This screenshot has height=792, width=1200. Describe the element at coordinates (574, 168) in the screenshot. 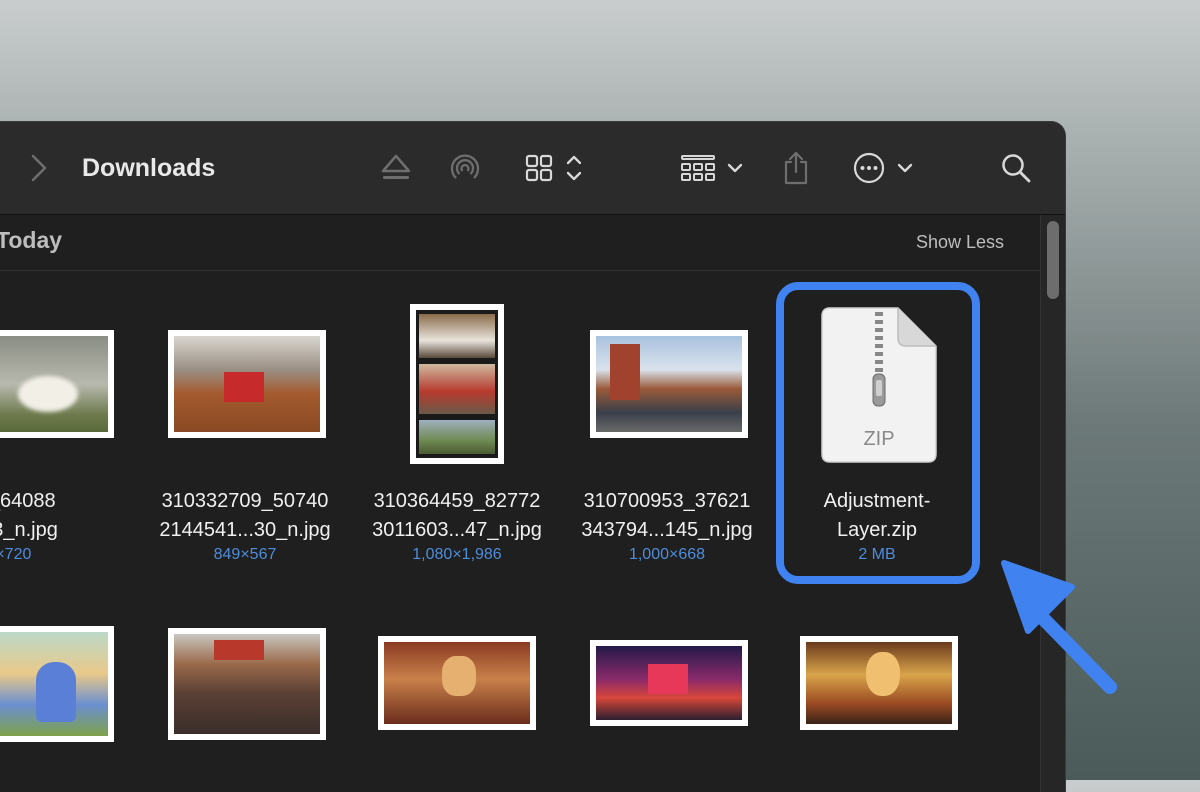

I see `view-toggle-chevron-icon` at that location.